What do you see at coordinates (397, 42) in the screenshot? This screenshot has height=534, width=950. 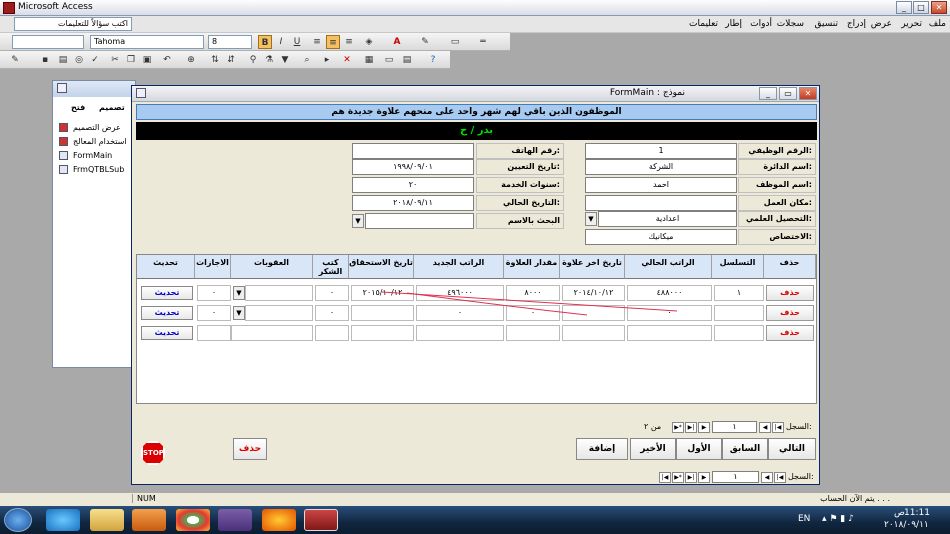 I see `font-color-icon: A` at bounding box center [397, 42].